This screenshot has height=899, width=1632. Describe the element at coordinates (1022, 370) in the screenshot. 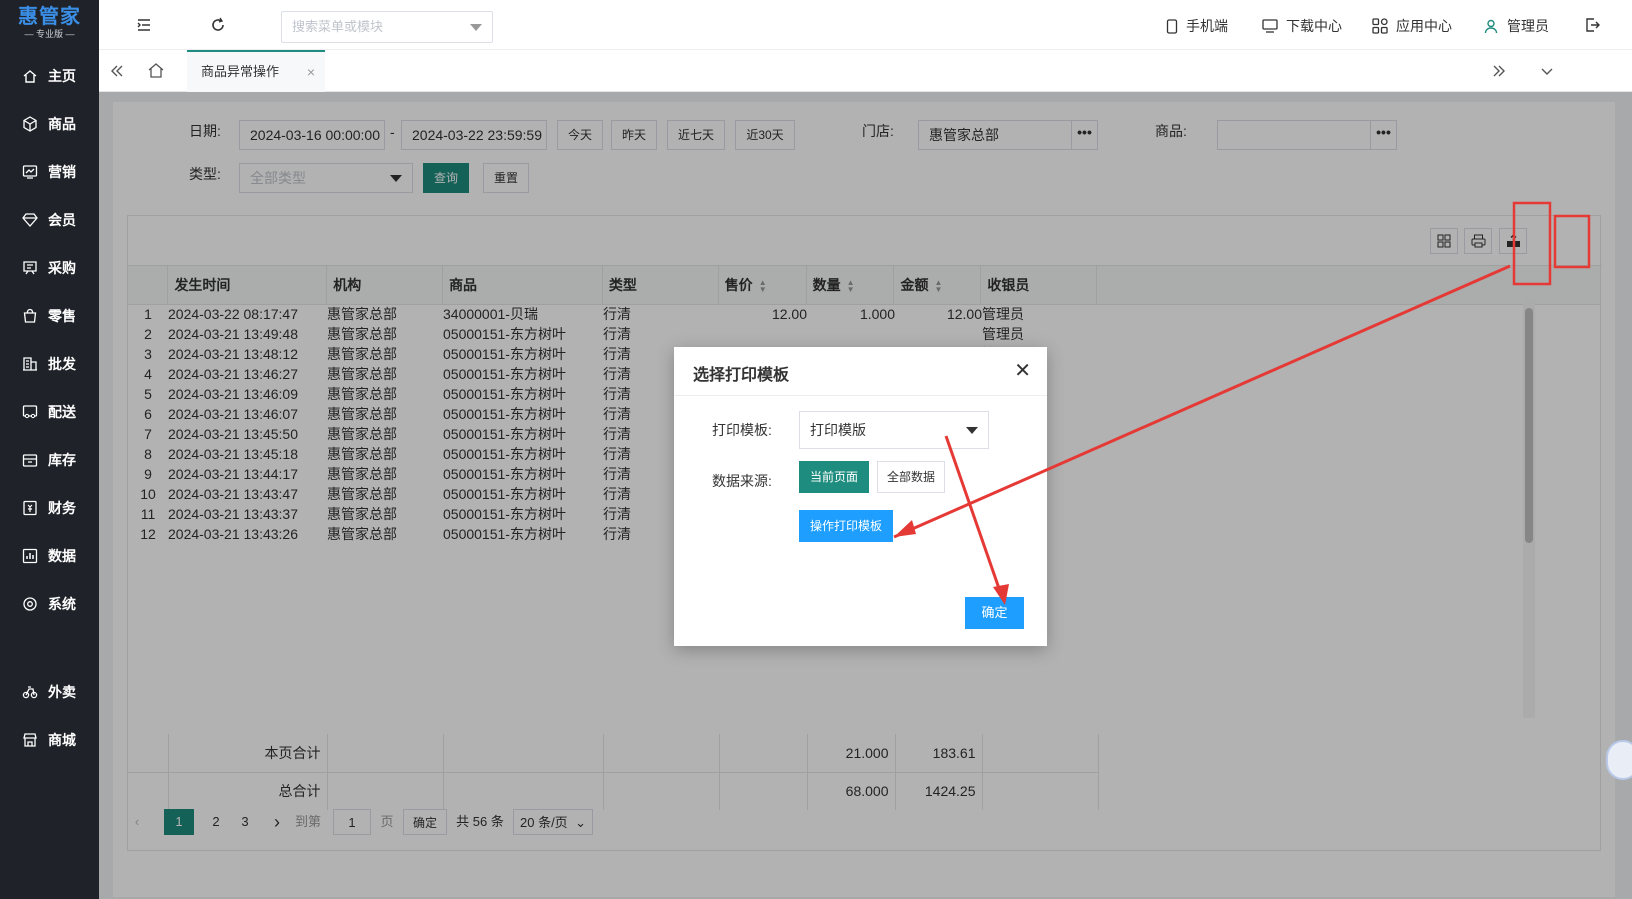

I see `close-icon: ✕` at that location.